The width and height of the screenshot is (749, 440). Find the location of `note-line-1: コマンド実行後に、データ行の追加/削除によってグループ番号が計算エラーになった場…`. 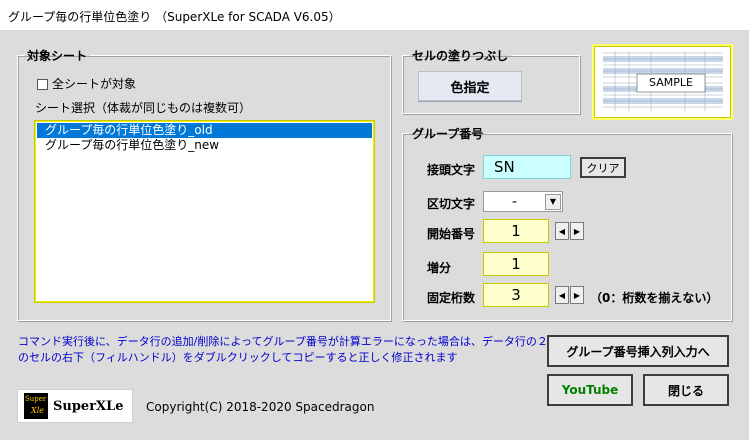

note-line-1: コマンド実行後に、データ行の追加/削除によってグループ番号が計算エラーになった場… is located at coordinates (294, 341).